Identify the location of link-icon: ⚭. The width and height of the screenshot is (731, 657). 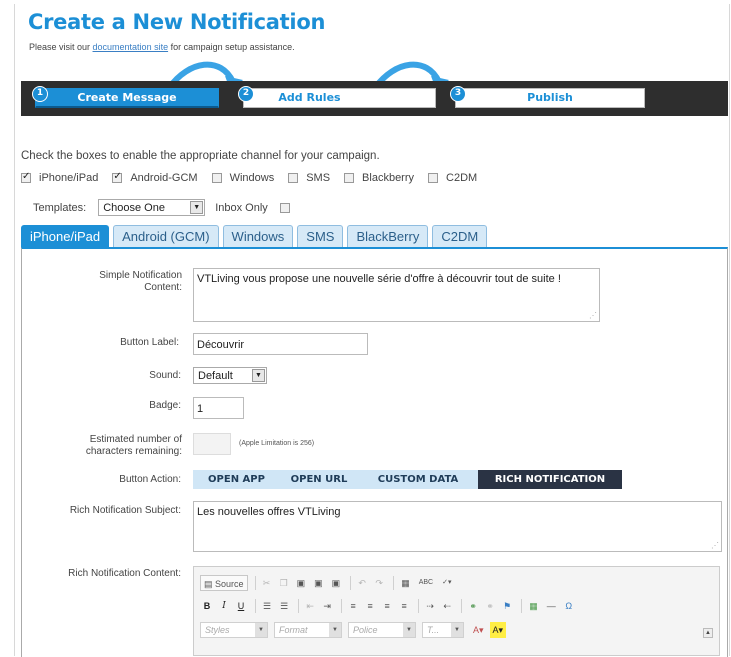
(473, 606).